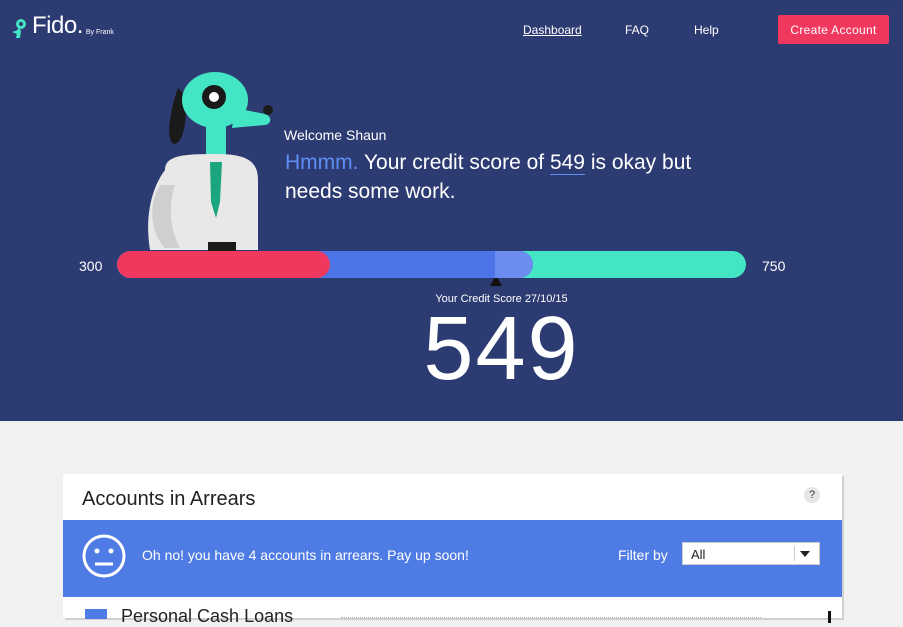 The image size is (903, 627). I want to click on select-divider, so click(794, 553).